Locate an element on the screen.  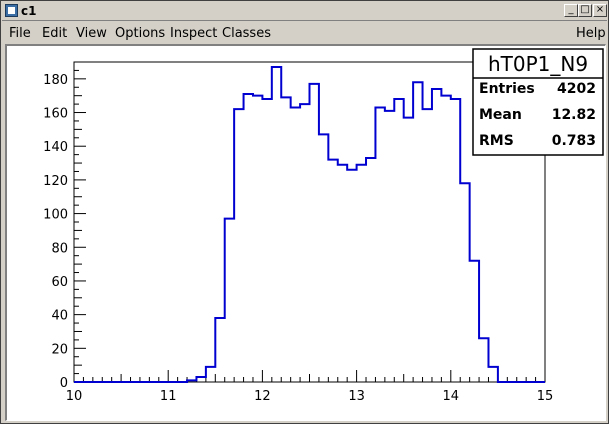
y-tick-label: 40 is located at coordinates (59, 316).